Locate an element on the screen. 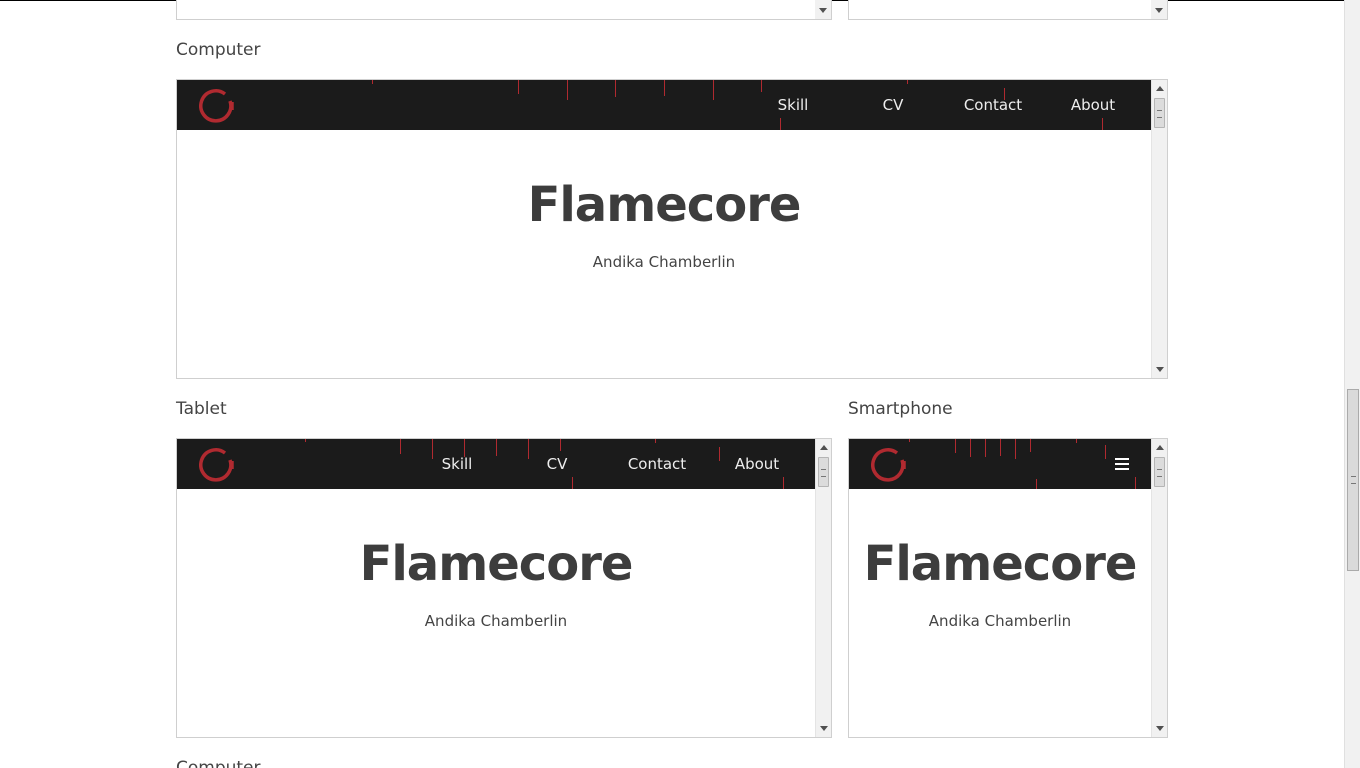 The image size is (1360, 768). page-scrollbar is located at coordinates (1352, 384).